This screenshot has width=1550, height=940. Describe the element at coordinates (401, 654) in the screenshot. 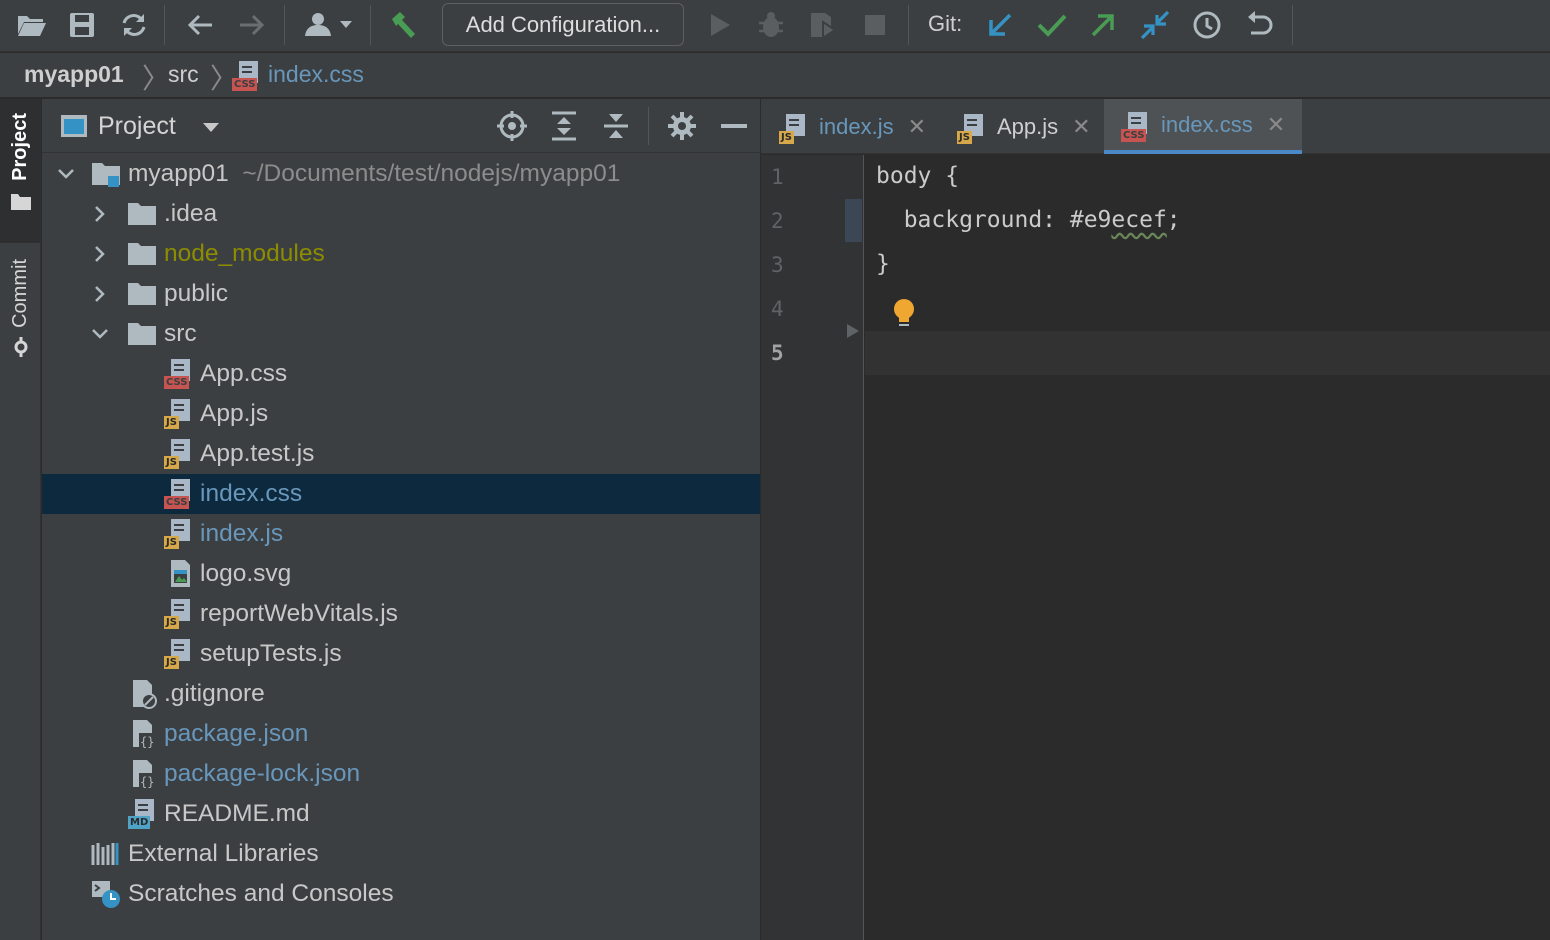

I see `tree-item-setup-tests-js: JS setupTests.js` at that location.